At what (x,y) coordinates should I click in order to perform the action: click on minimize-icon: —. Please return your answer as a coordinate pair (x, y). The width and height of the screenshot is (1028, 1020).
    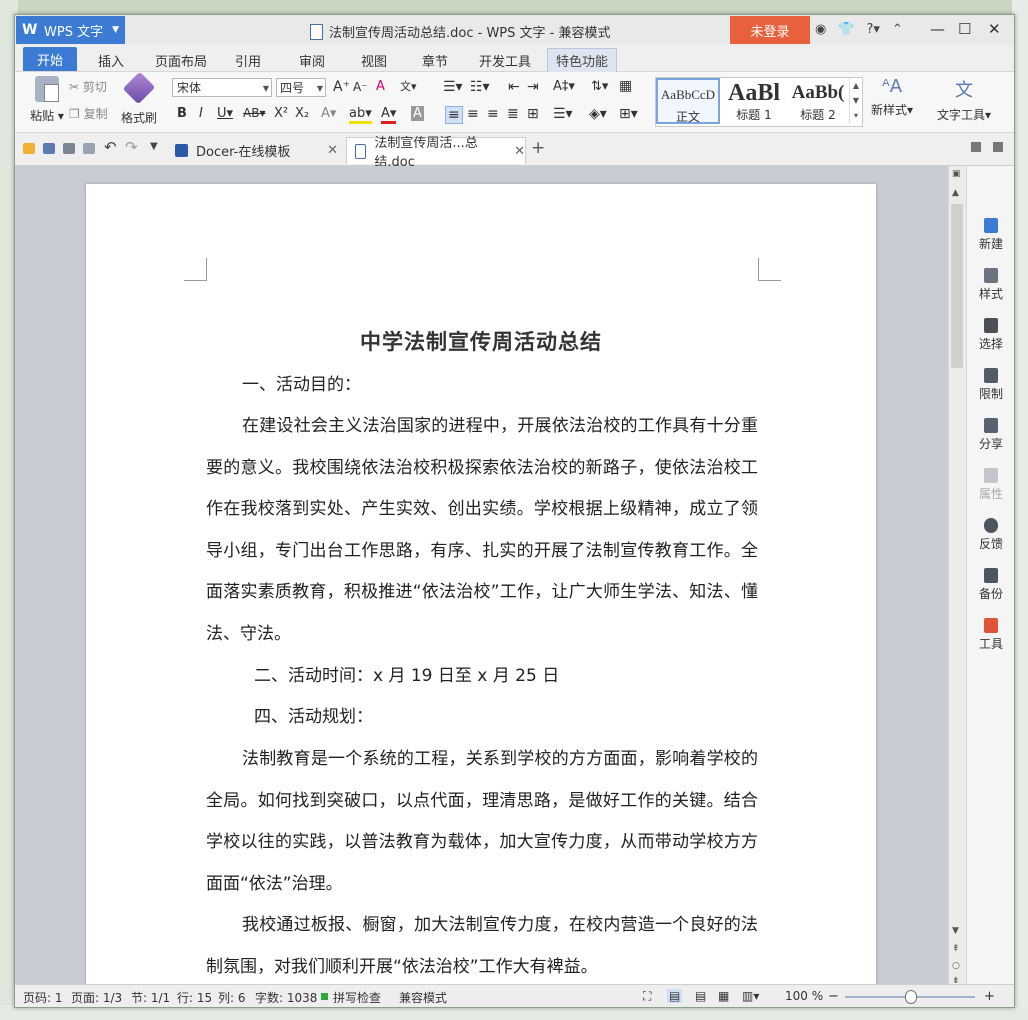
    Looking at the image, I should click on (937, 29).